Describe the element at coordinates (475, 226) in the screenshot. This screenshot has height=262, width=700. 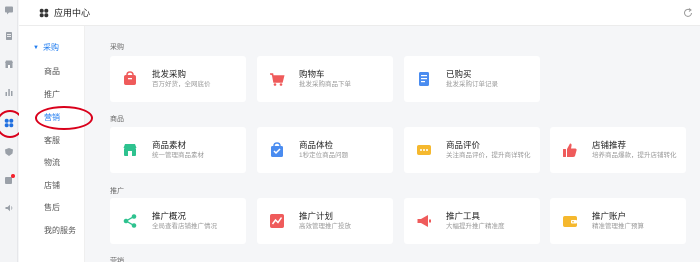
I see `card-desc: 大幅提升推广精准度` at that location.